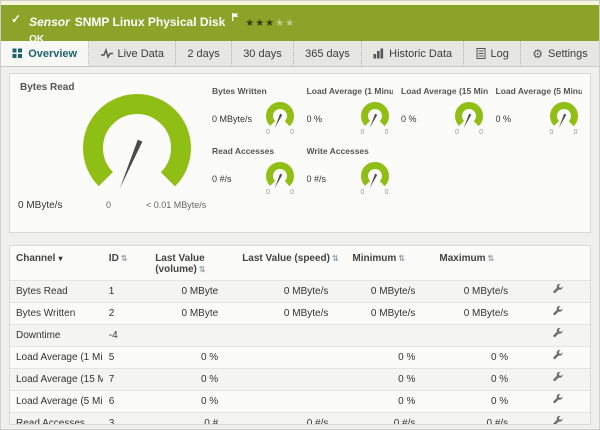  What do you see at coordinates (131, 164) in the screenshot?
I see `gauge-needle` at bounding box center [131, 164].